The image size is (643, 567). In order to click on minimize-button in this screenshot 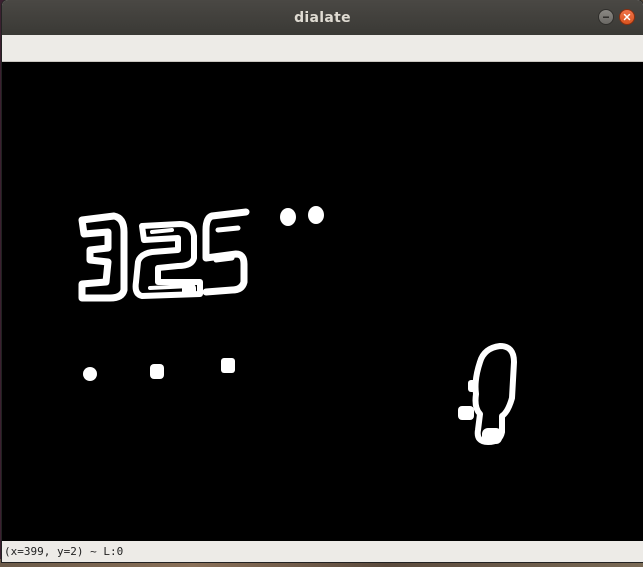, I will do `click(606, 17)`.